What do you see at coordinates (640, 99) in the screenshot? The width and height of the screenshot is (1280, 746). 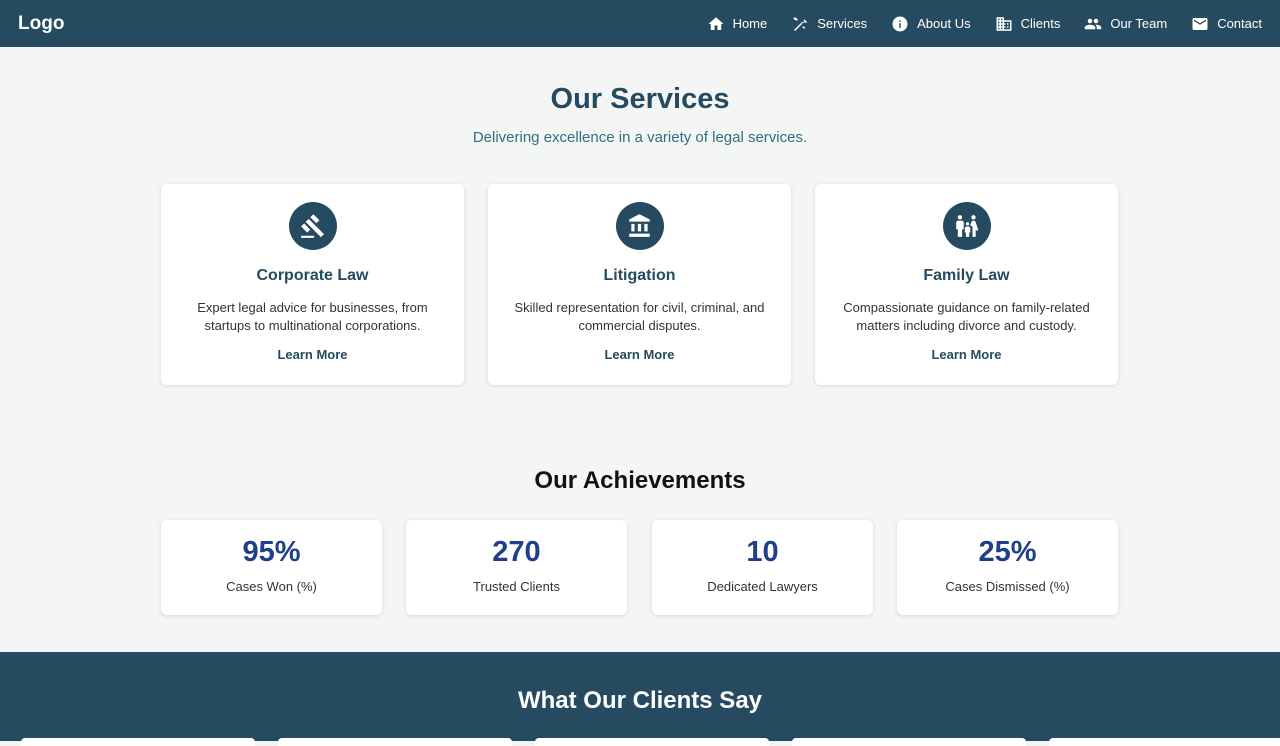 I see `services-title: Our Services` at bounding box center [640, 99].